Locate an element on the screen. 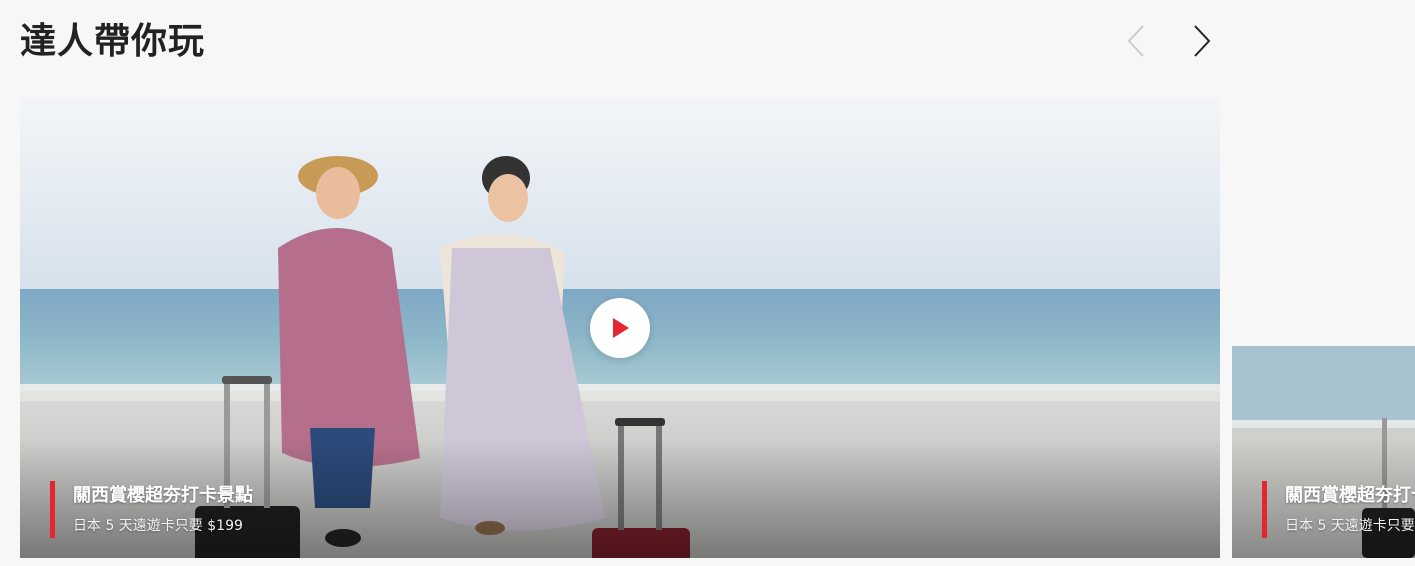 The height and width of the screenshot is (566, 1415). chevron-left-icon is located at coordinates (1135, 41).